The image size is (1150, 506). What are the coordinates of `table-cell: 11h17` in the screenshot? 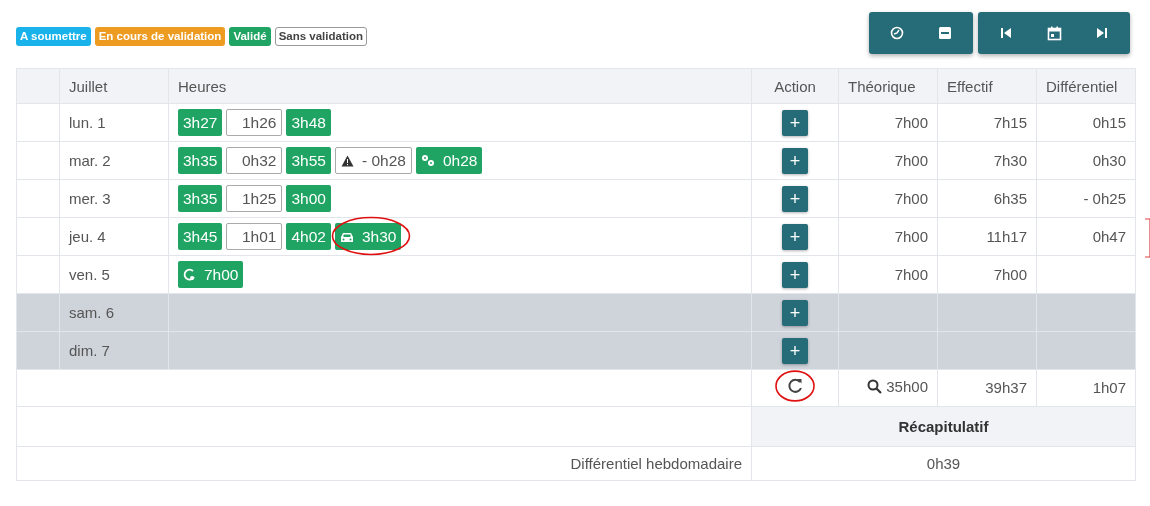 It's located at (987, 236).